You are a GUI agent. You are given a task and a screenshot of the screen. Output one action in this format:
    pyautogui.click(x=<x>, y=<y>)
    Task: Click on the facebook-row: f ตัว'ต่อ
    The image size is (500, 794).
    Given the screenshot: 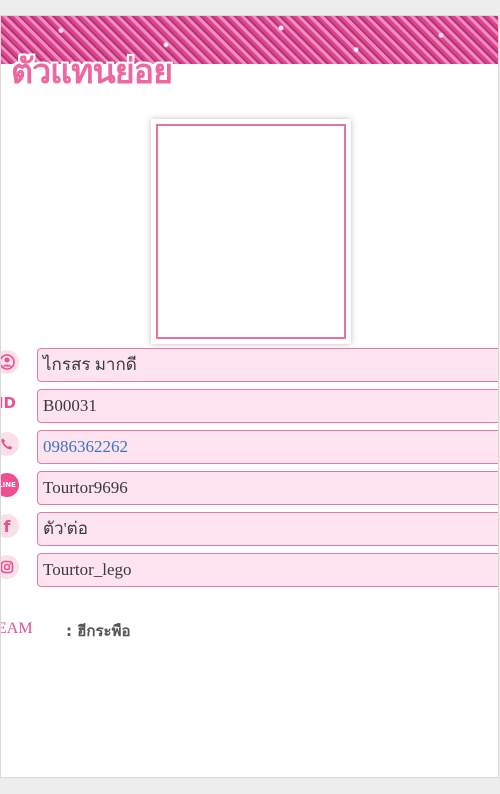 What is the action you would take?
    pyautogui.click(x=249, y=529)
    